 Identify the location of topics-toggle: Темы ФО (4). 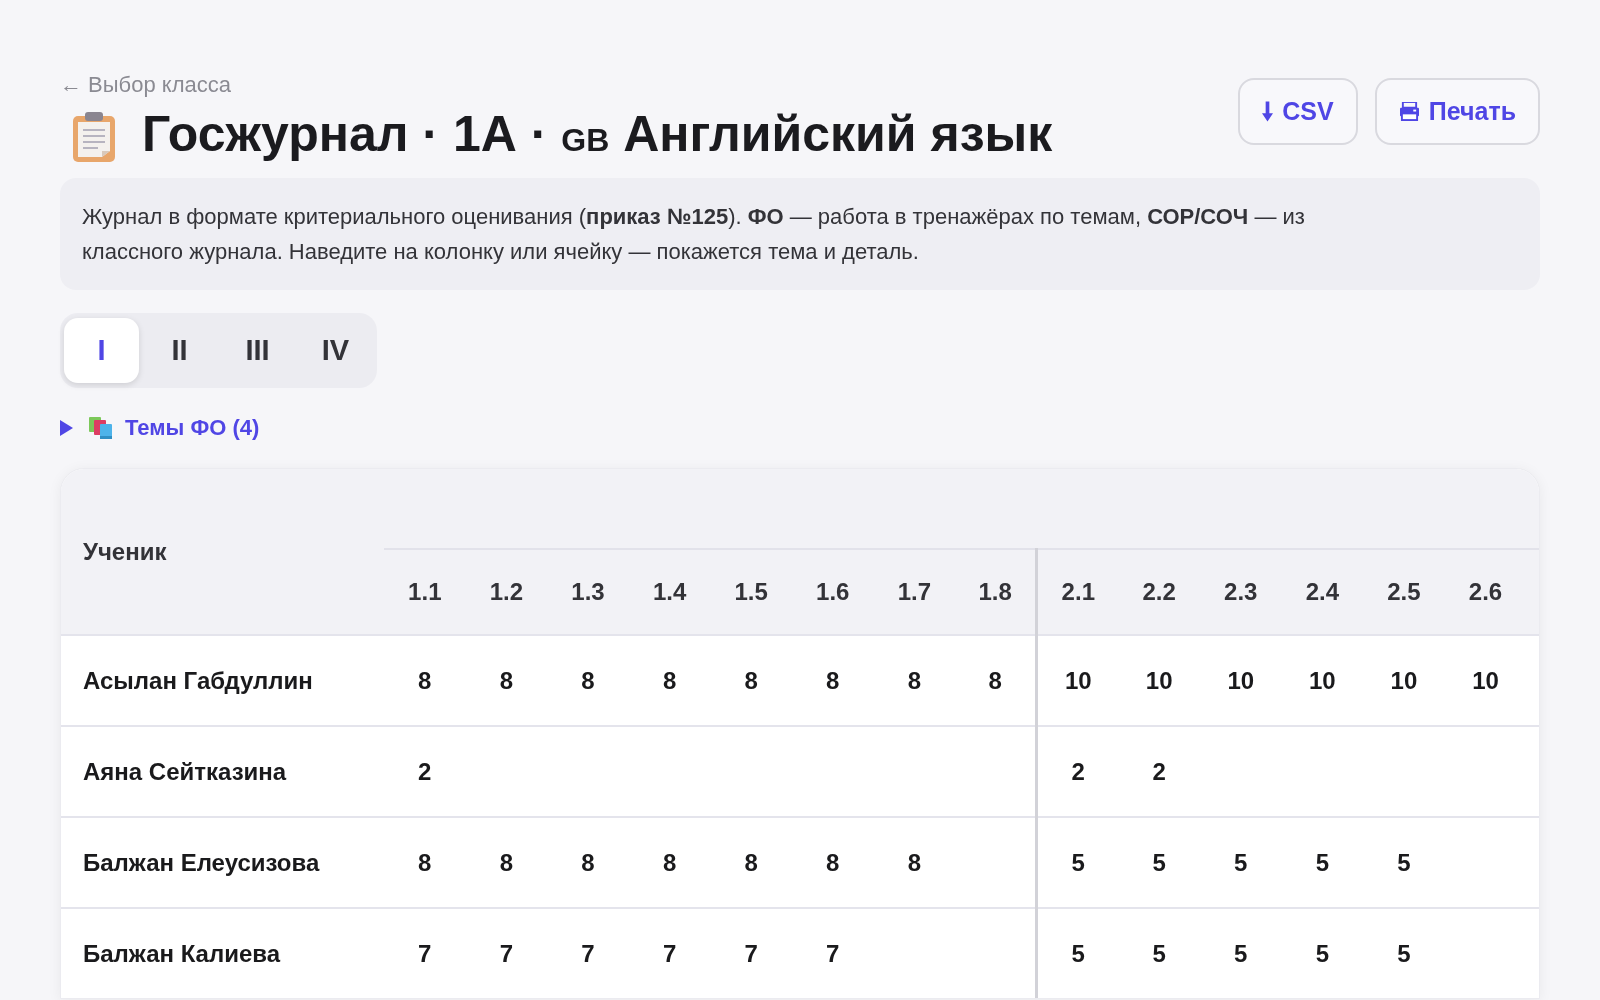
(160, 428).